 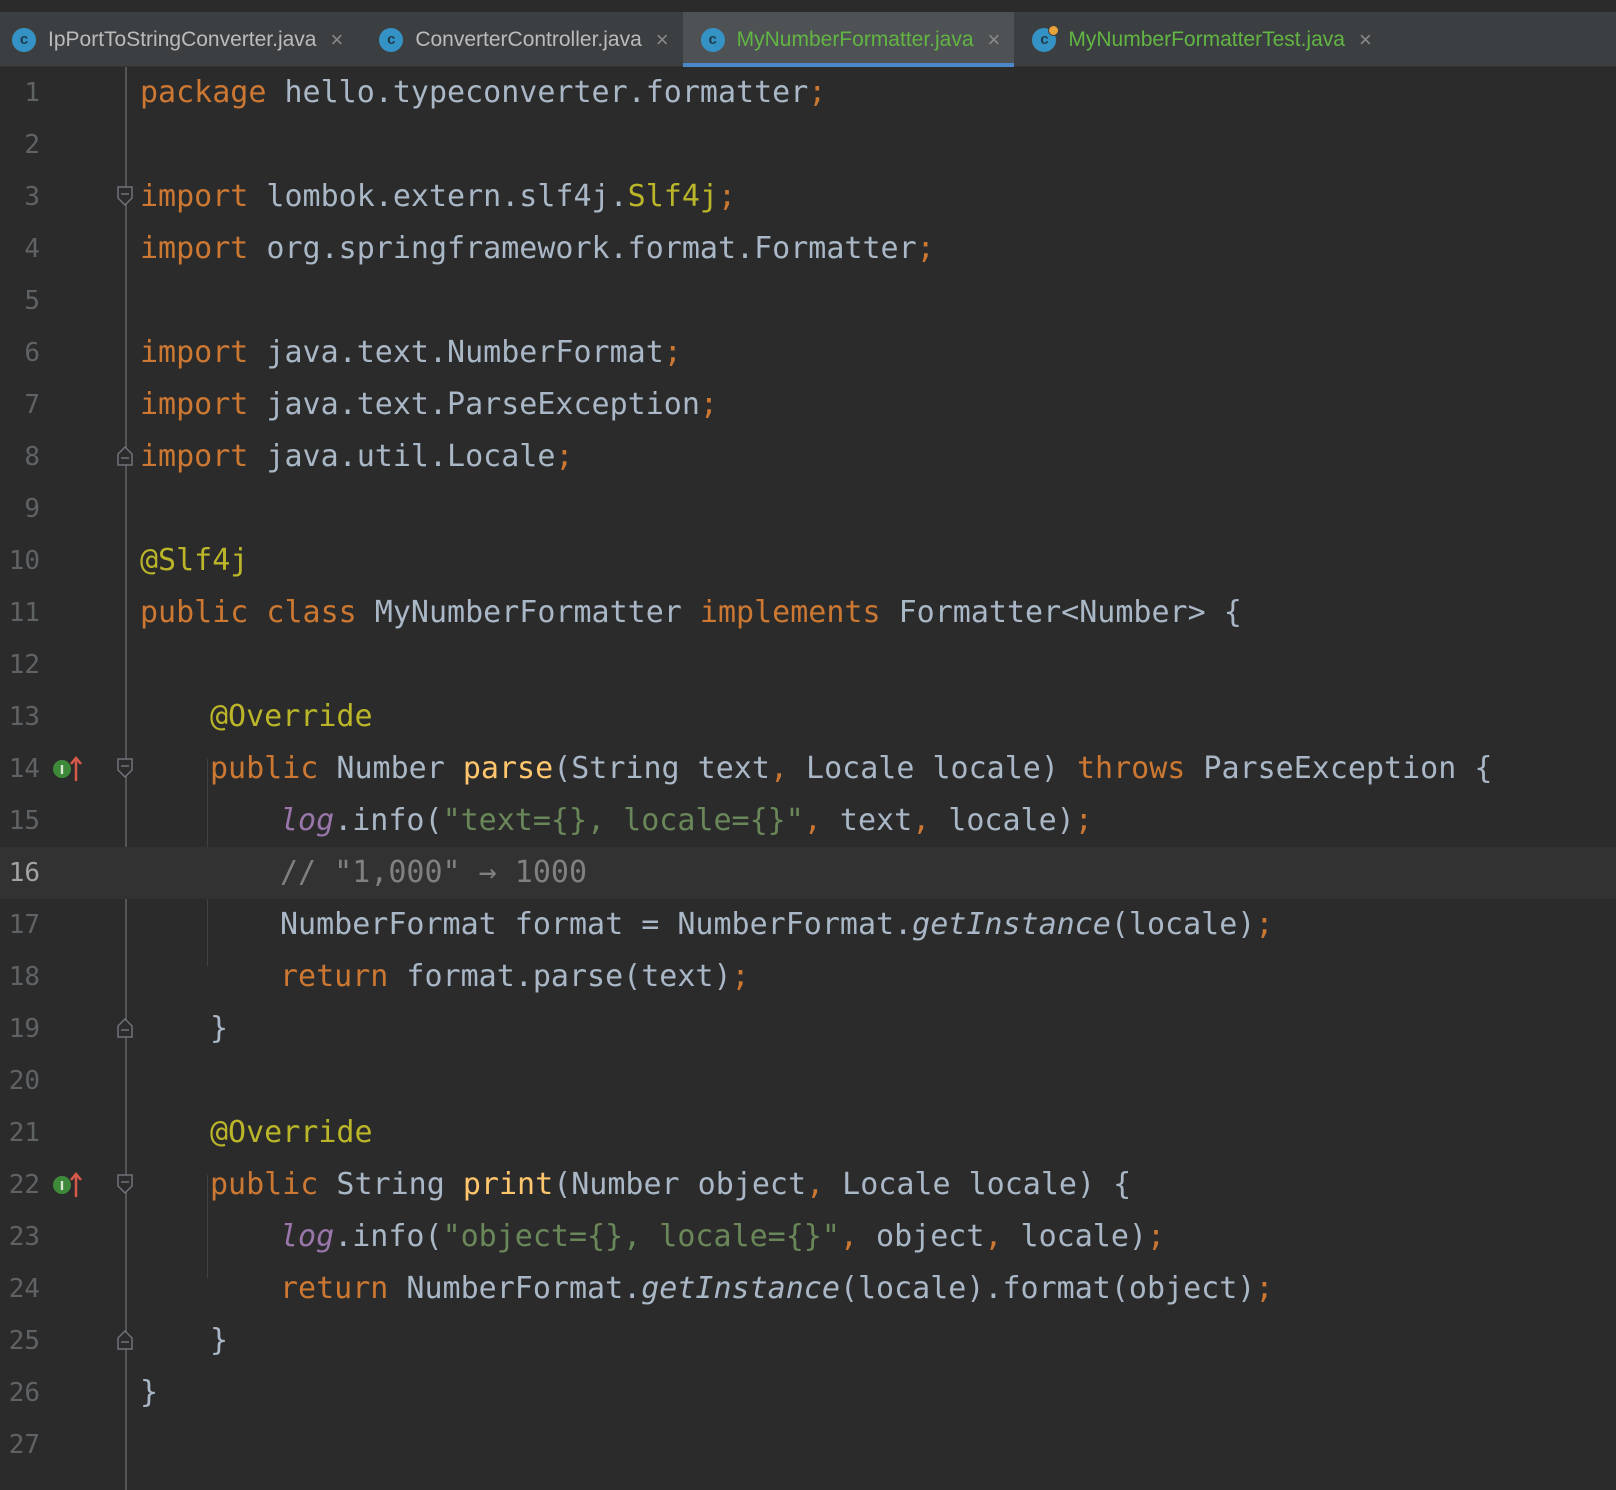 What do you see at coordinates (24, 1289) in the screenshot?
I see `line-number: 24` at bounding box center [24, 1289].